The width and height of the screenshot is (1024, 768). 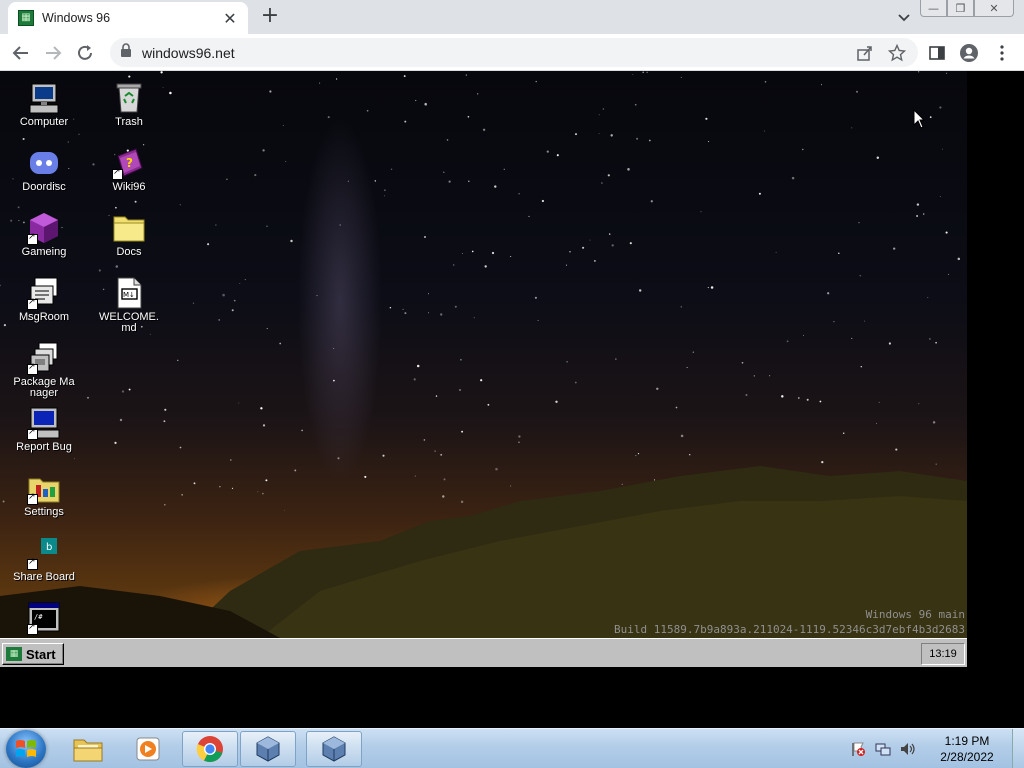 What do you see at coordinates (44, 163) in the screenshot?
I see `doordisc-icon` at bounding box center [44, 163].